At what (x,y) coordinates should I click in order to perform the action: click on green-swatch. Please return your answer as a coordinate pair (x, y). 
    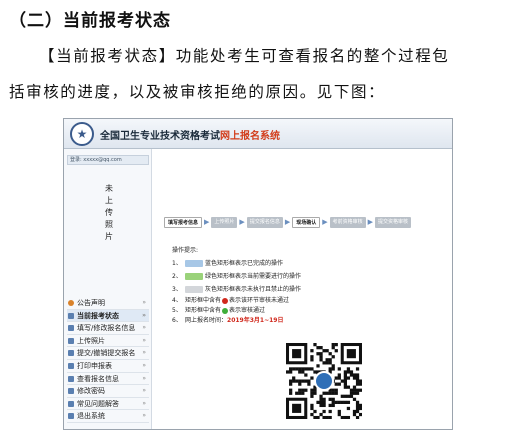
    Looking at the image, I should click on (194, 276).